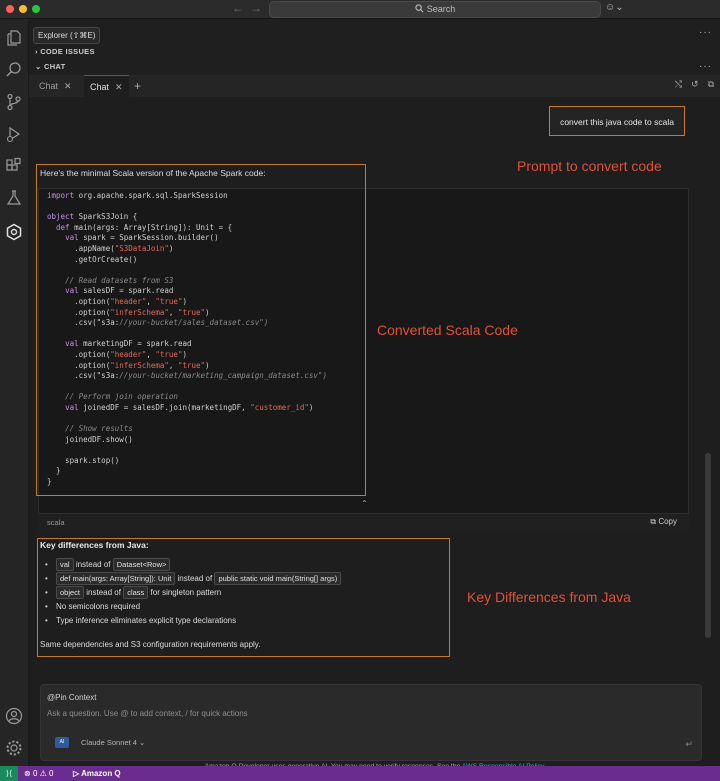 The height and width of the screenshot is (781, 720). What do you see at coordinates (193, 565) in the screenshot?
I see `list-item: val instead of Dataset<Row>` at bounding box center [193, 565].